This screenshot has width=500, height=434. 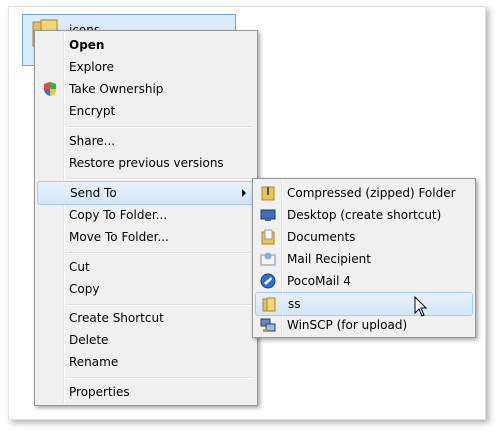 What do you see at coordinates (269, 304) in the screenshot?
I see `folder-icon` at bounding box center [269, 304].